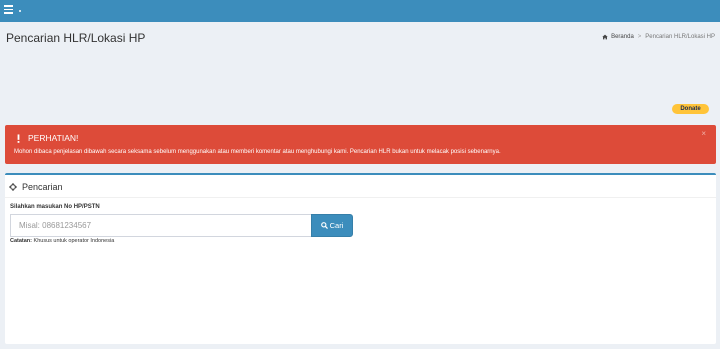 This screenshot has height=349, width=720. I want to click on phone-field-label: Silahkan masukan No HP/PSTN, so click(55, 207).